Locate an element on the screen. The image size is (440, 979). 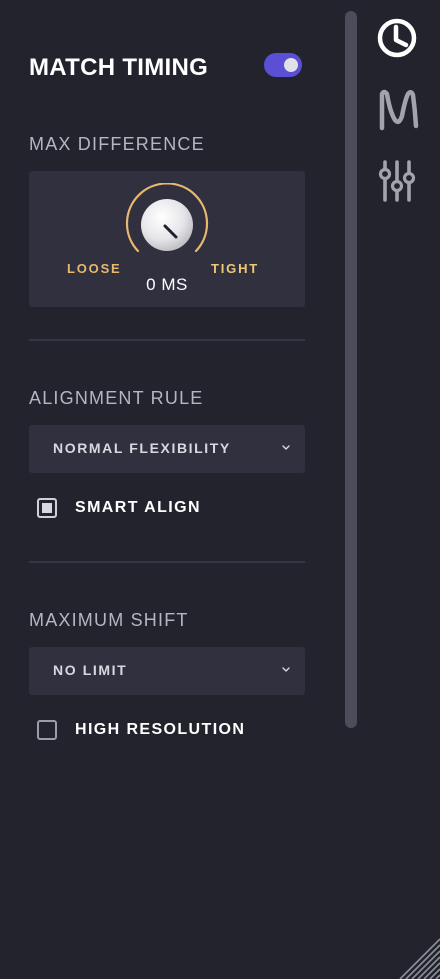
waveform-m-icon is located at coordinates (398, 109).